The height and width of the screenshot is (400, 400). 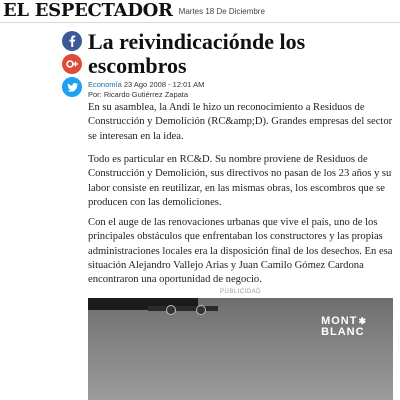 I want to click on ad-brand-logo: MONT✱ BLANC, so click(x=344, y=327).